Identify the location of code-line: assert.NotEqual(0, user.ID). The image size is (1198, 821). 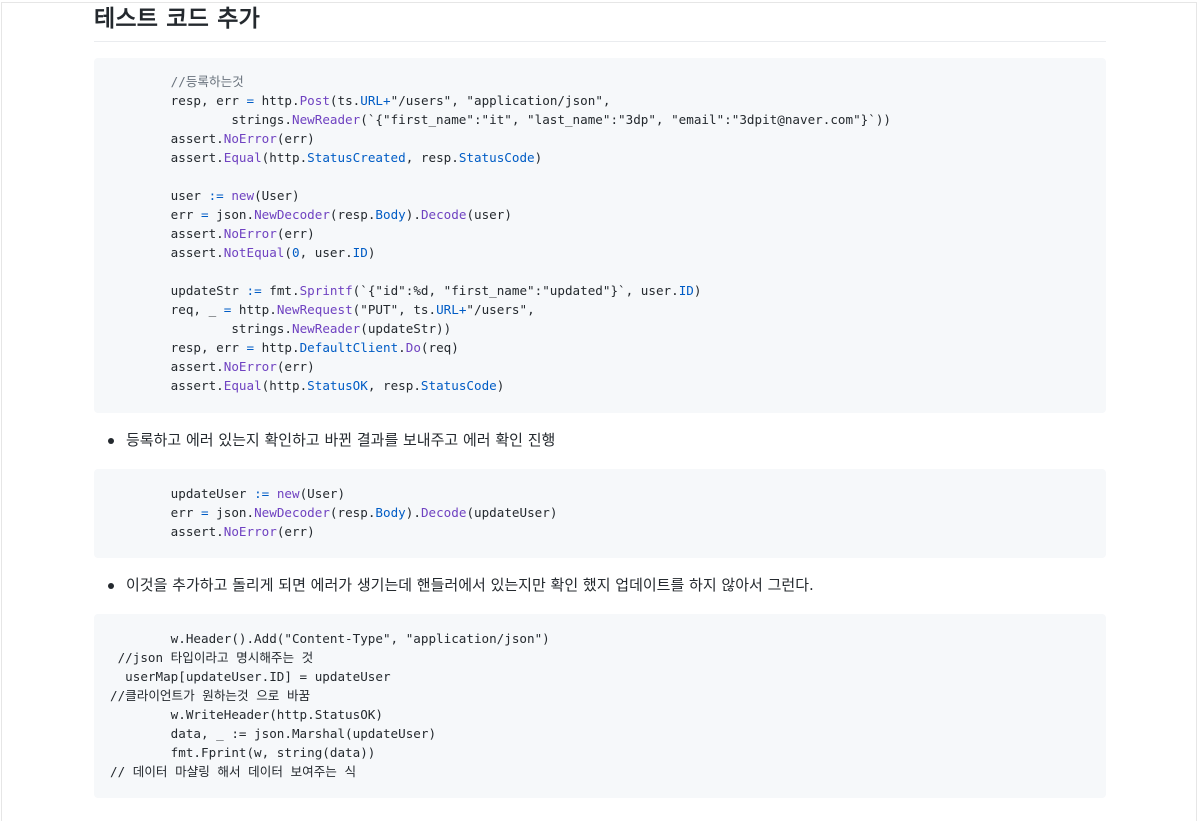
(243, 252).